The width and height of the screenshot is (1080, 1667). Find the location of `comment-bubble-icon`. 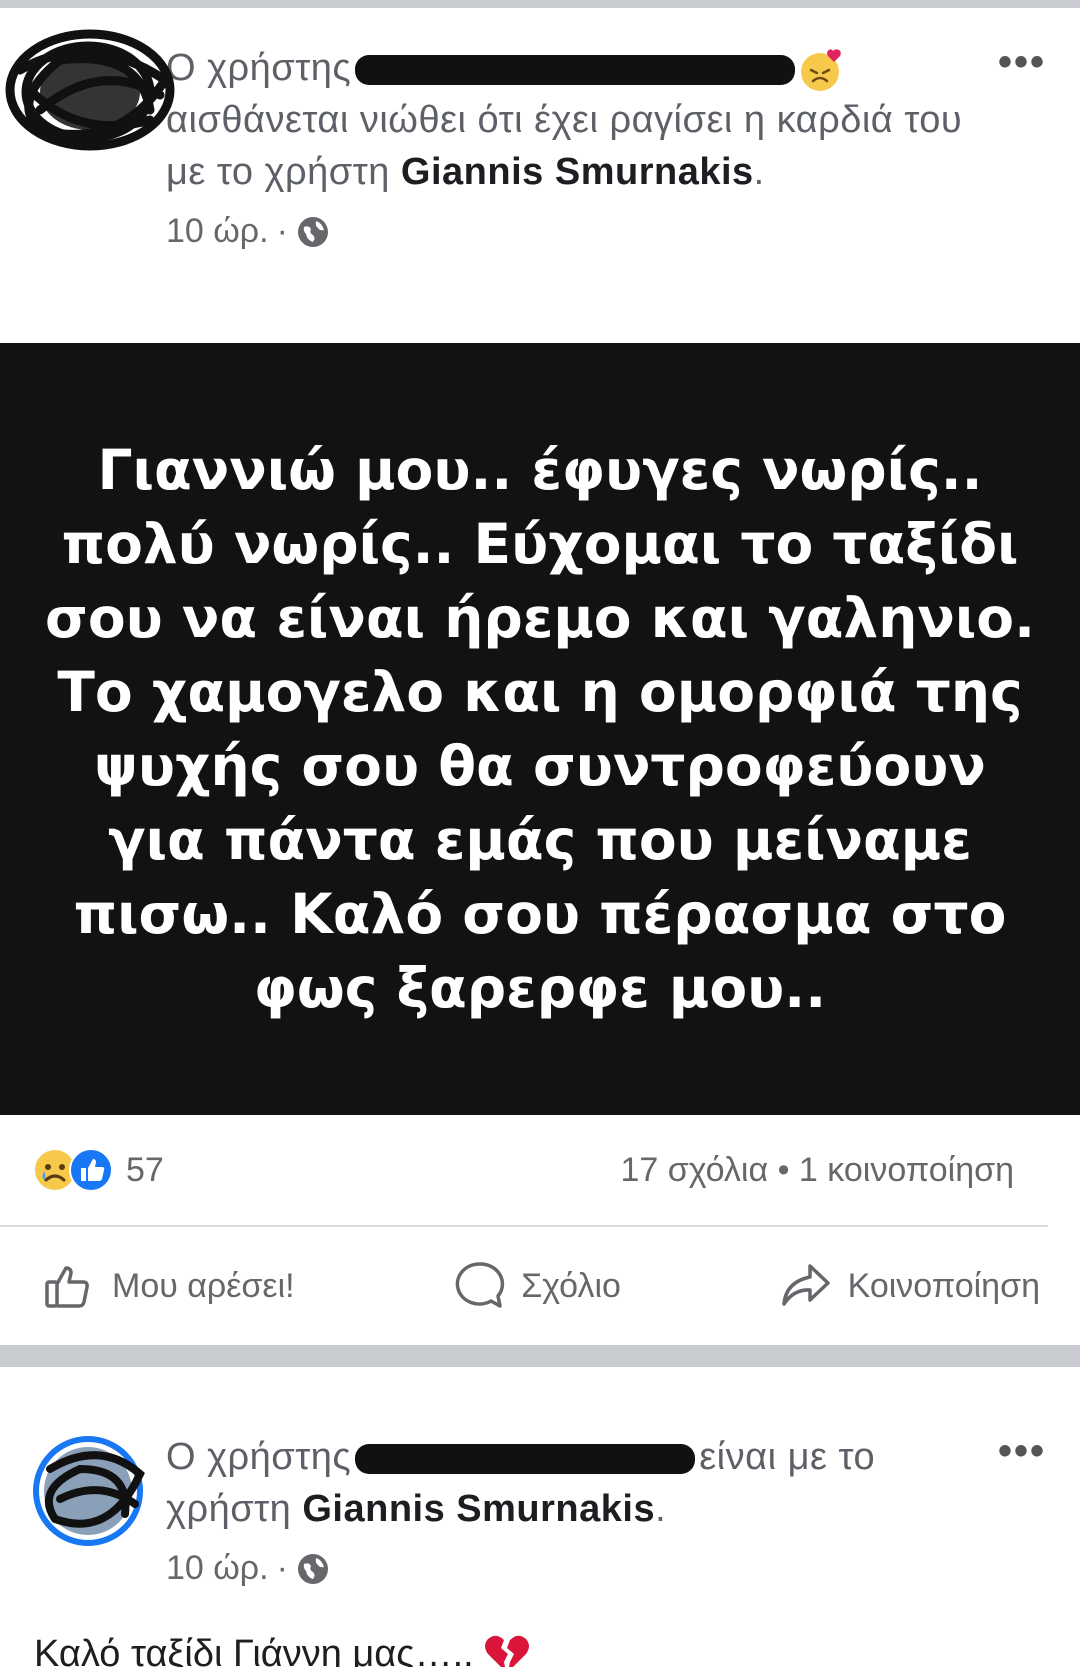

comment-bubble-icon is located at coordinates (480, 1285).